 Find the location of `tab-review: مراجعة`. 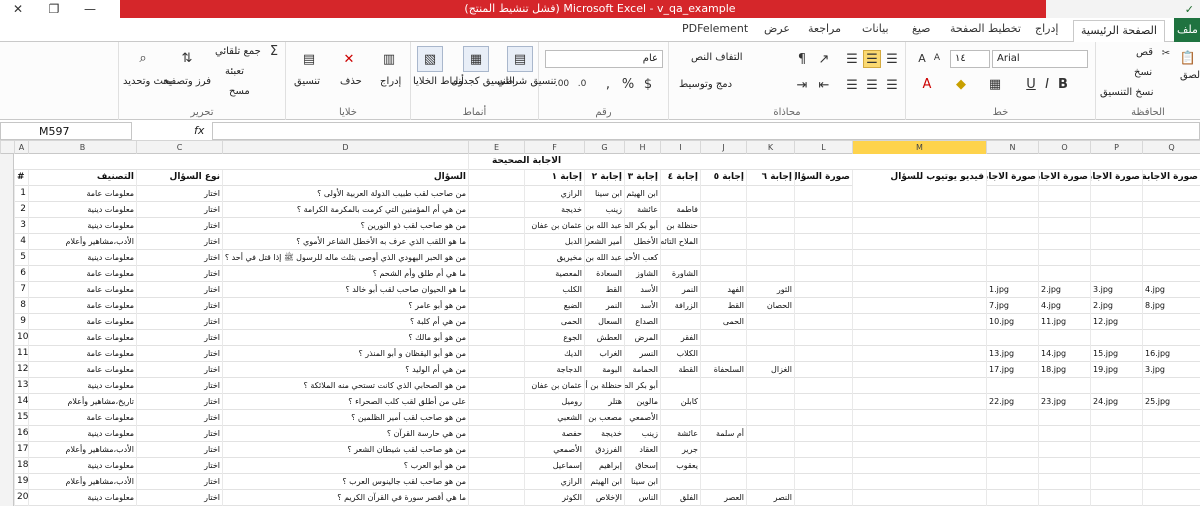

tab-review: مراجعة is located at coordinates (824, 28).